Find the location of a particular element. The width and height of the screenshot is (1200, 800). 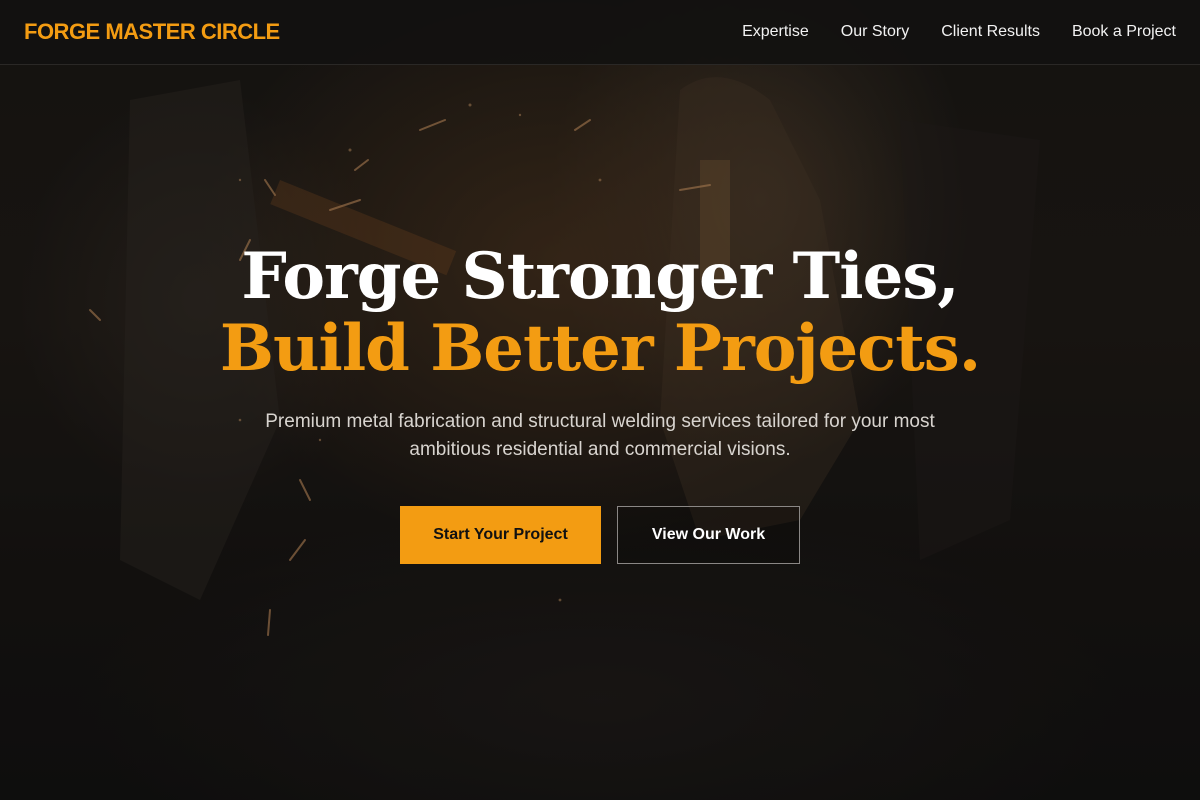

hero-cta-row: Start Your Project View Our Work is located at coordinates (600, 535).